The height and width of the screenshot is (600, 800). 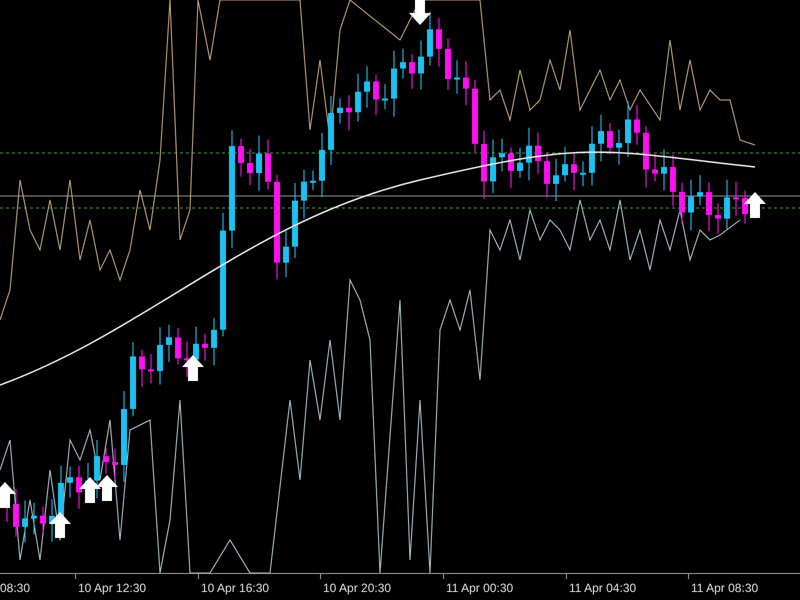 What do you see at coordinates (235, 588) in the screenshot?
I see `axis-label: 10 Apr 16:30` at bounding box center [235, 588].